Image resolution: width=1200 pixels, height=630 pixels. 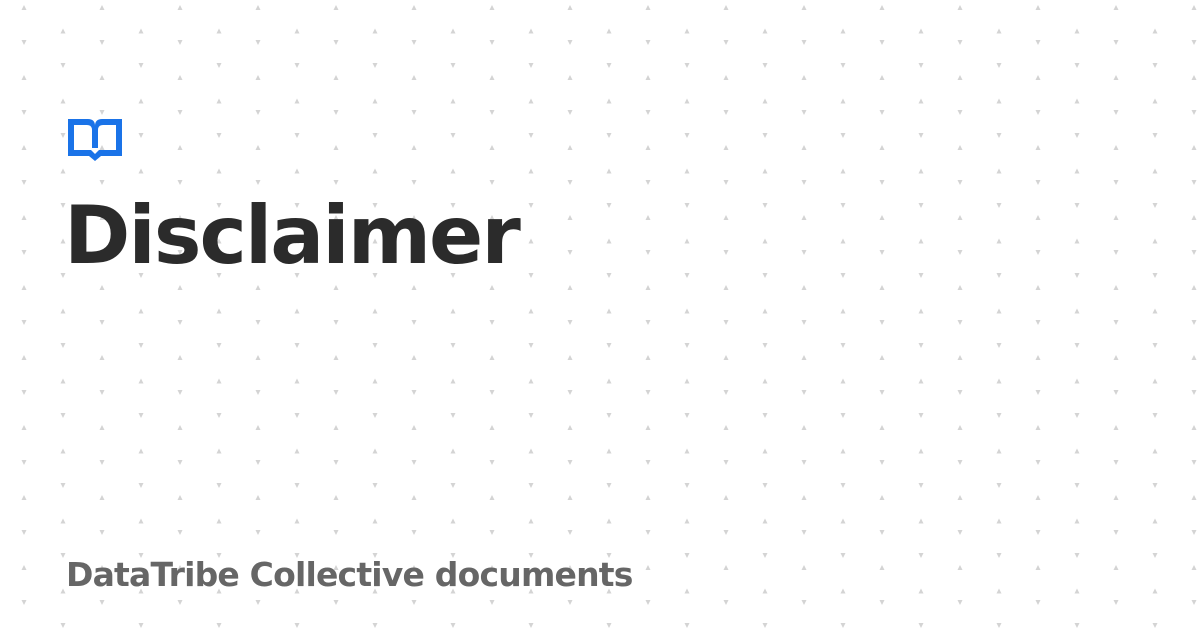 What do you see at coordinates (292, 235) in the screenshot?
I see `page-title: Disclaimer` at bounding box center [292, 235].